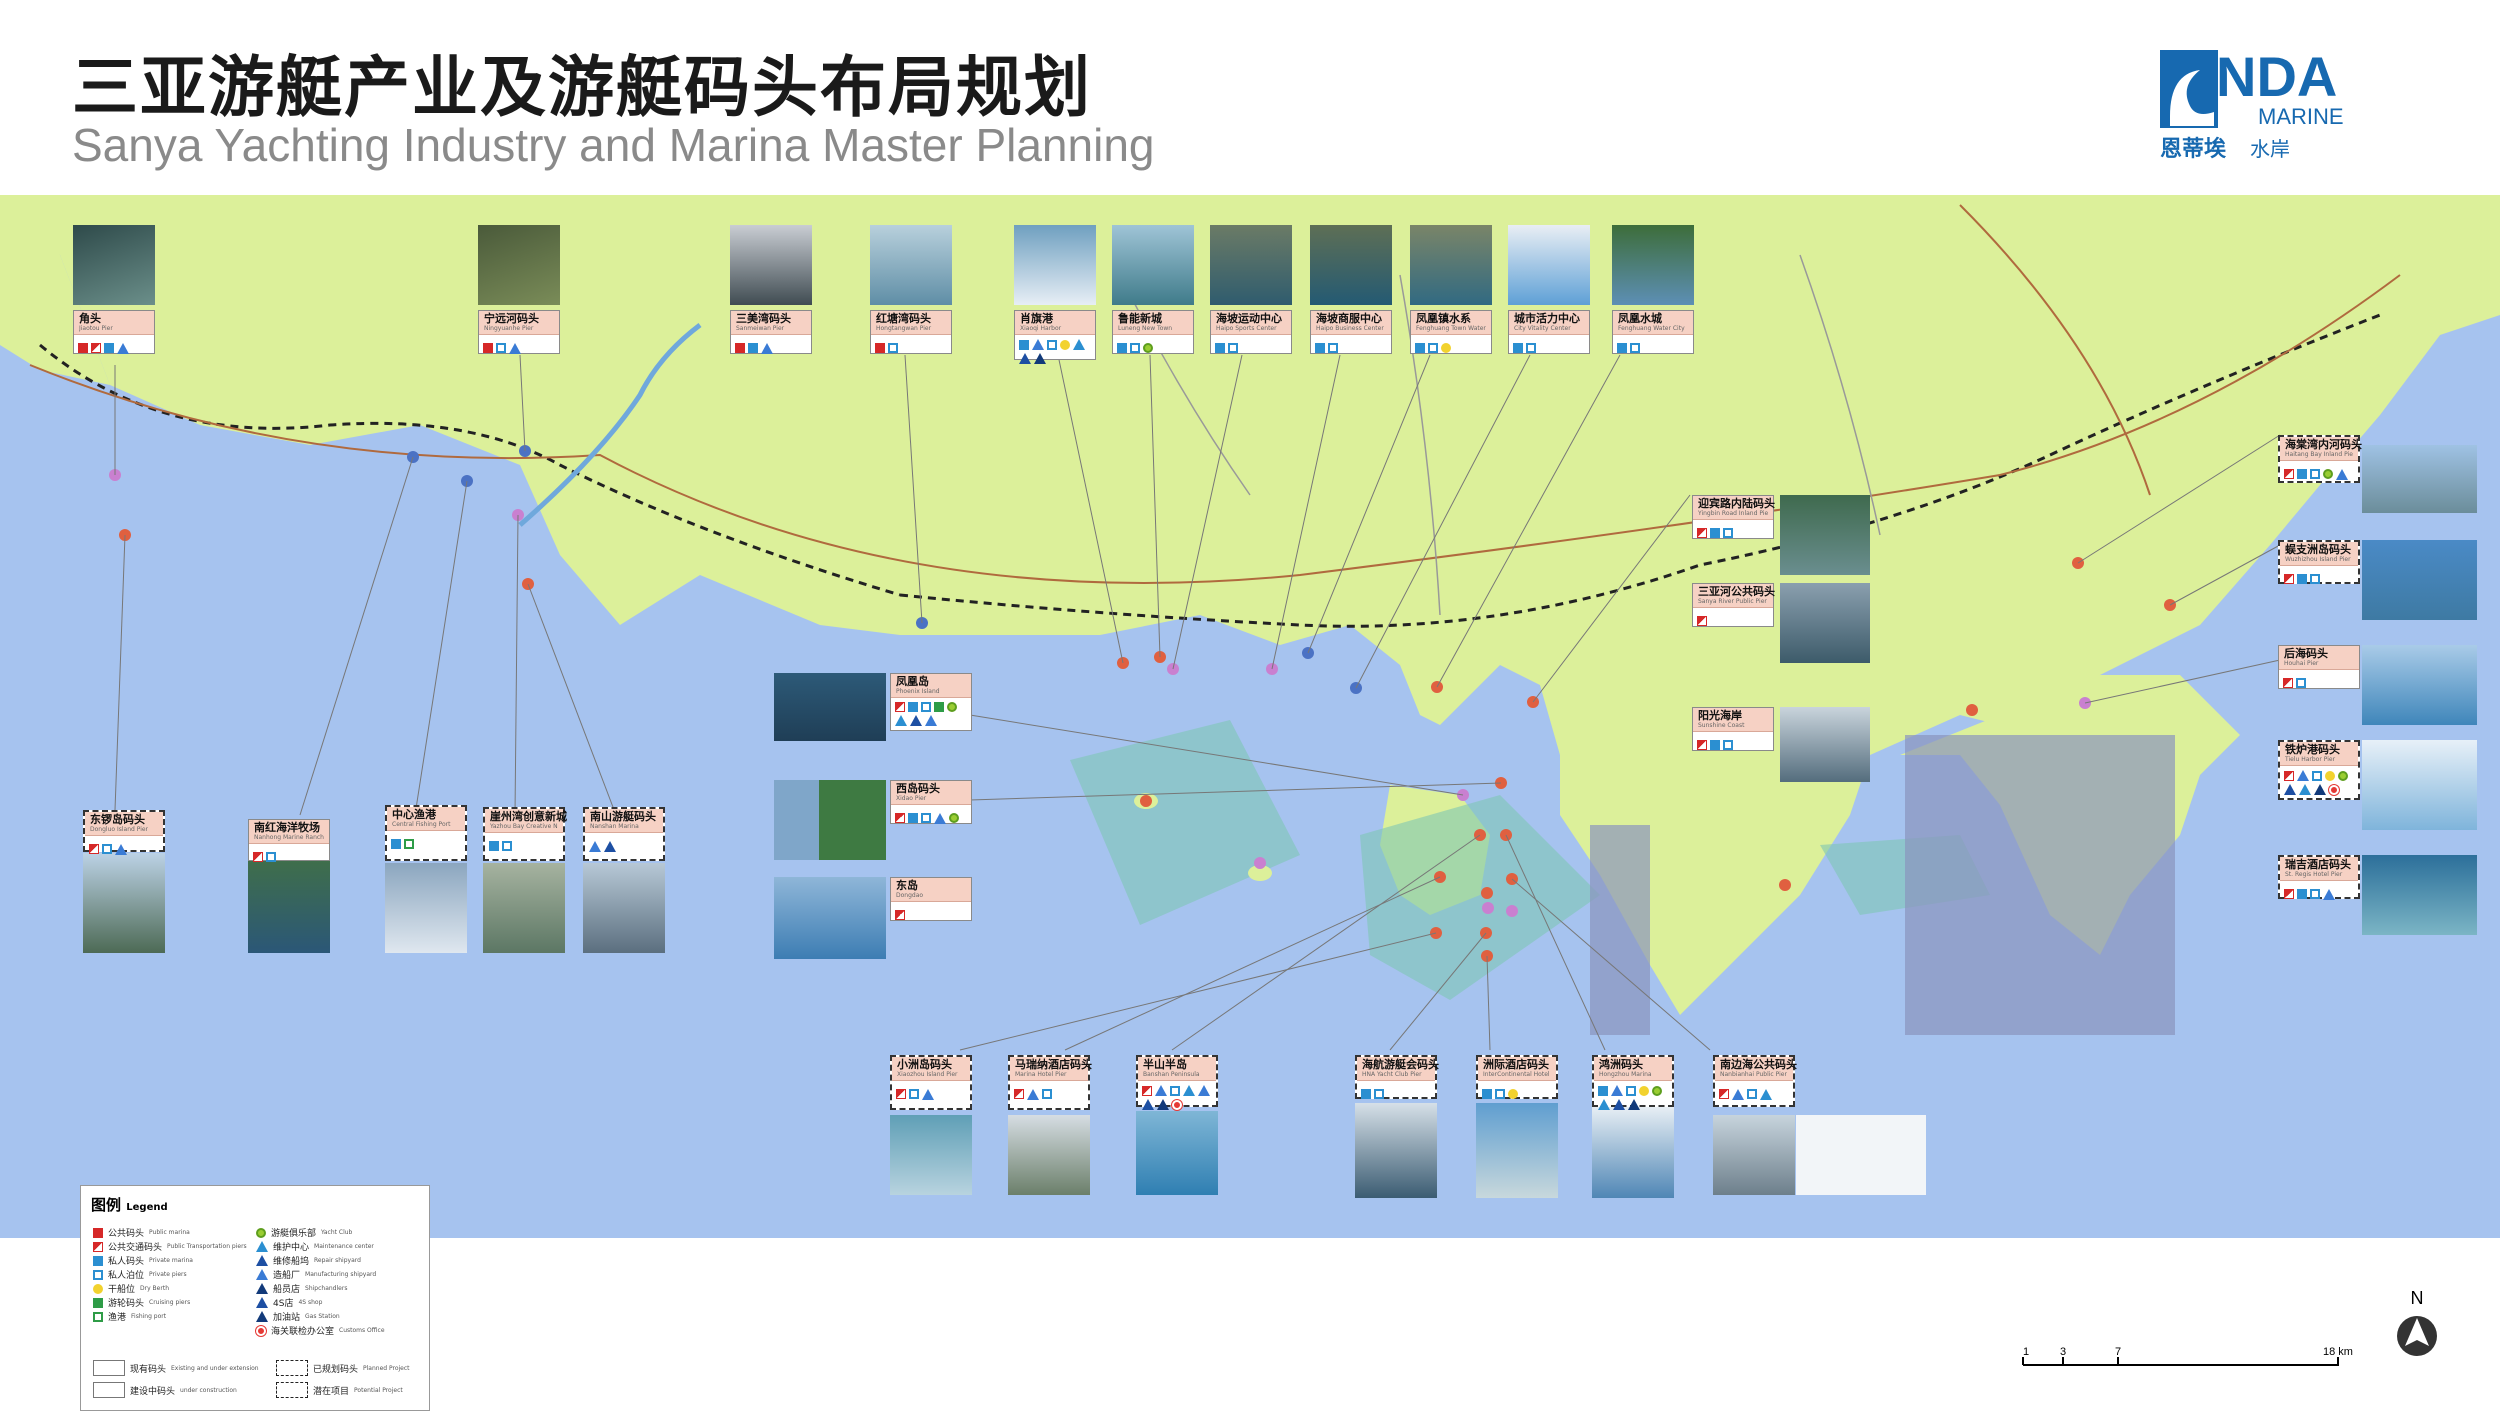 The width and height of the screenshot is (2500, 1411). Describe the element at coordinates (303, 1332) in the screenshot. I see `legend-label: 海关联检办公室` at that location.